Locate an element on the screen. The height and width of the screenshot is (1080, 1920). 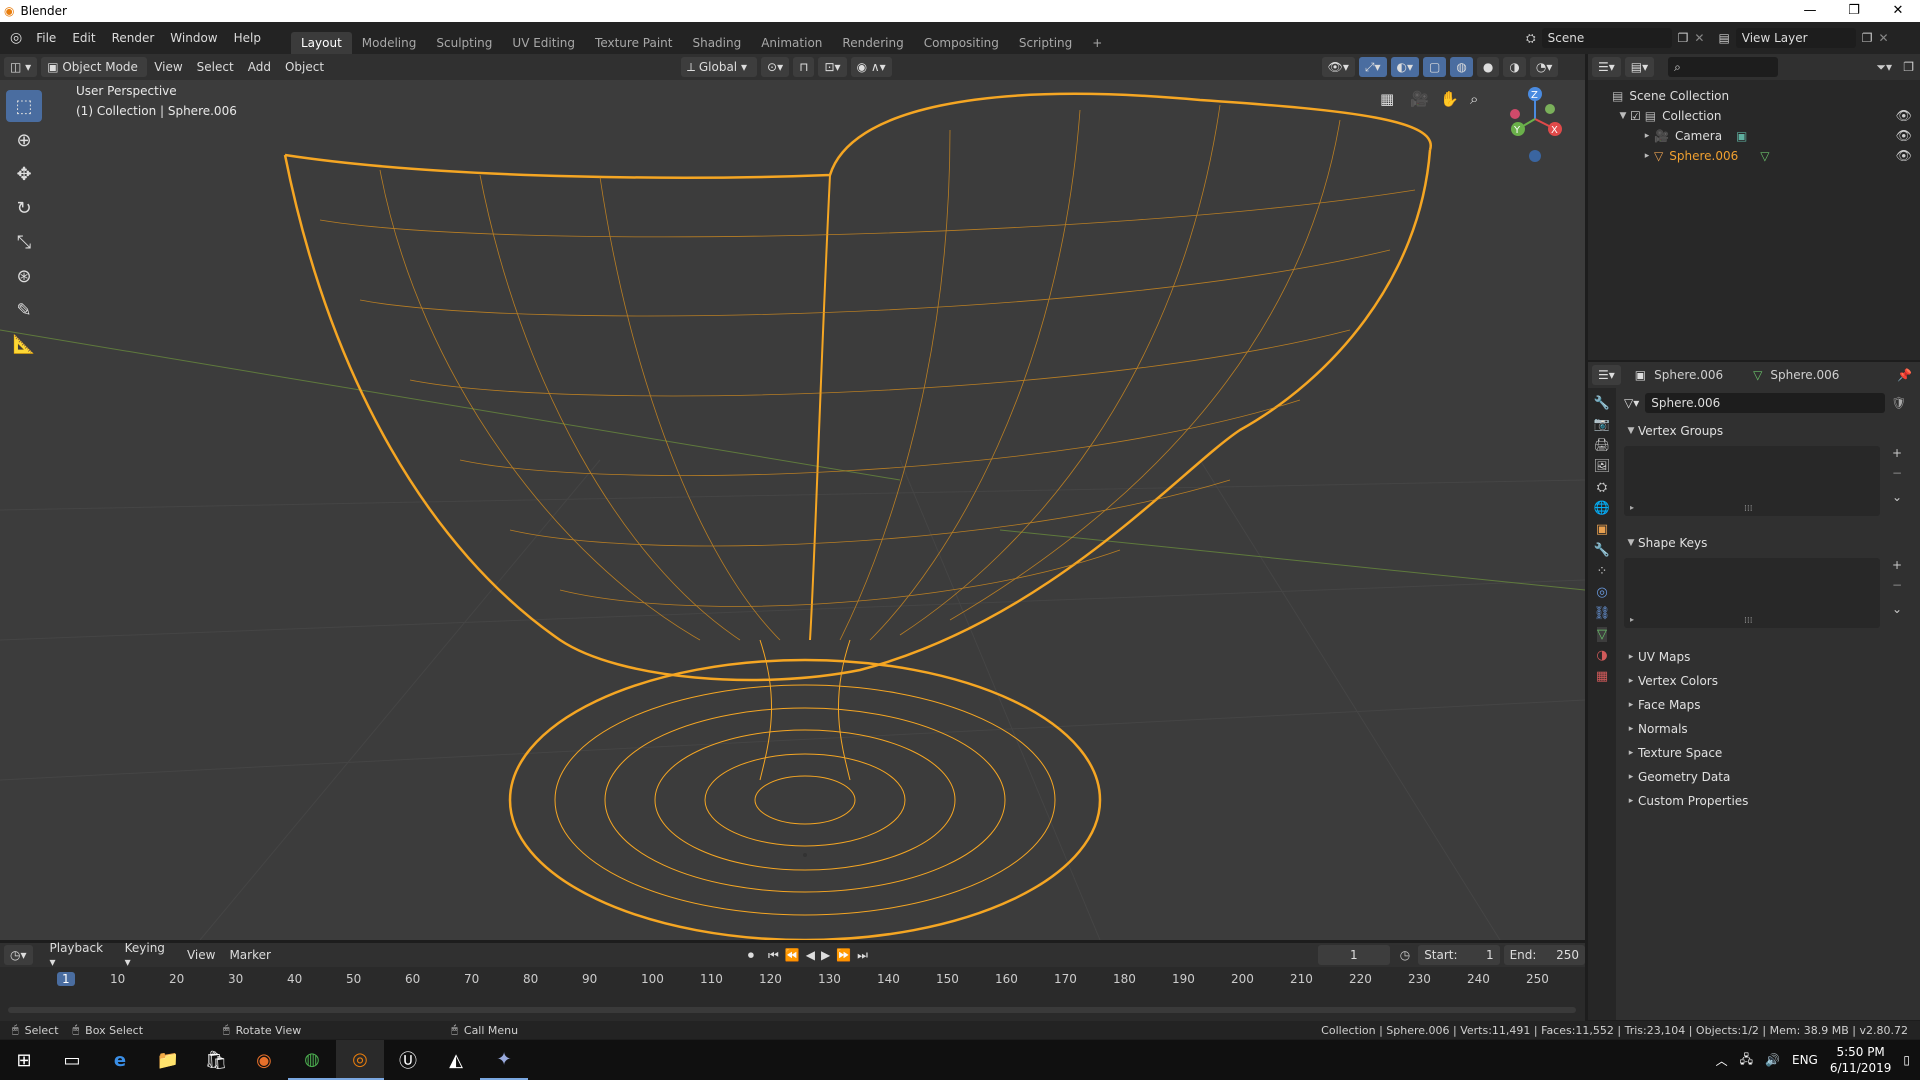
scene-tab-icon: ⛭ is located at coordinates (1602, 487).